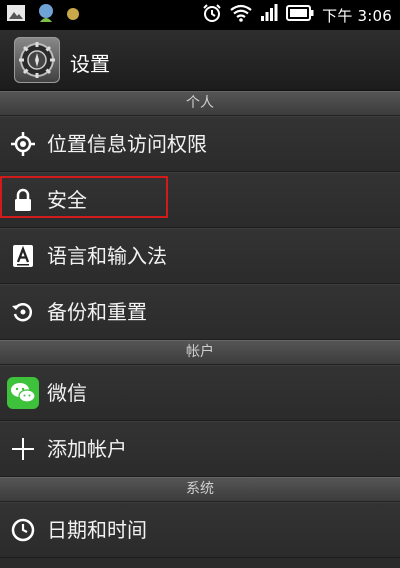 This screenshot has height=568, width=400. What do you see at coordinates (200, 352) in the screenshot?
I see `section-header-accounts: 帐户` at bounding box center [200, 352].